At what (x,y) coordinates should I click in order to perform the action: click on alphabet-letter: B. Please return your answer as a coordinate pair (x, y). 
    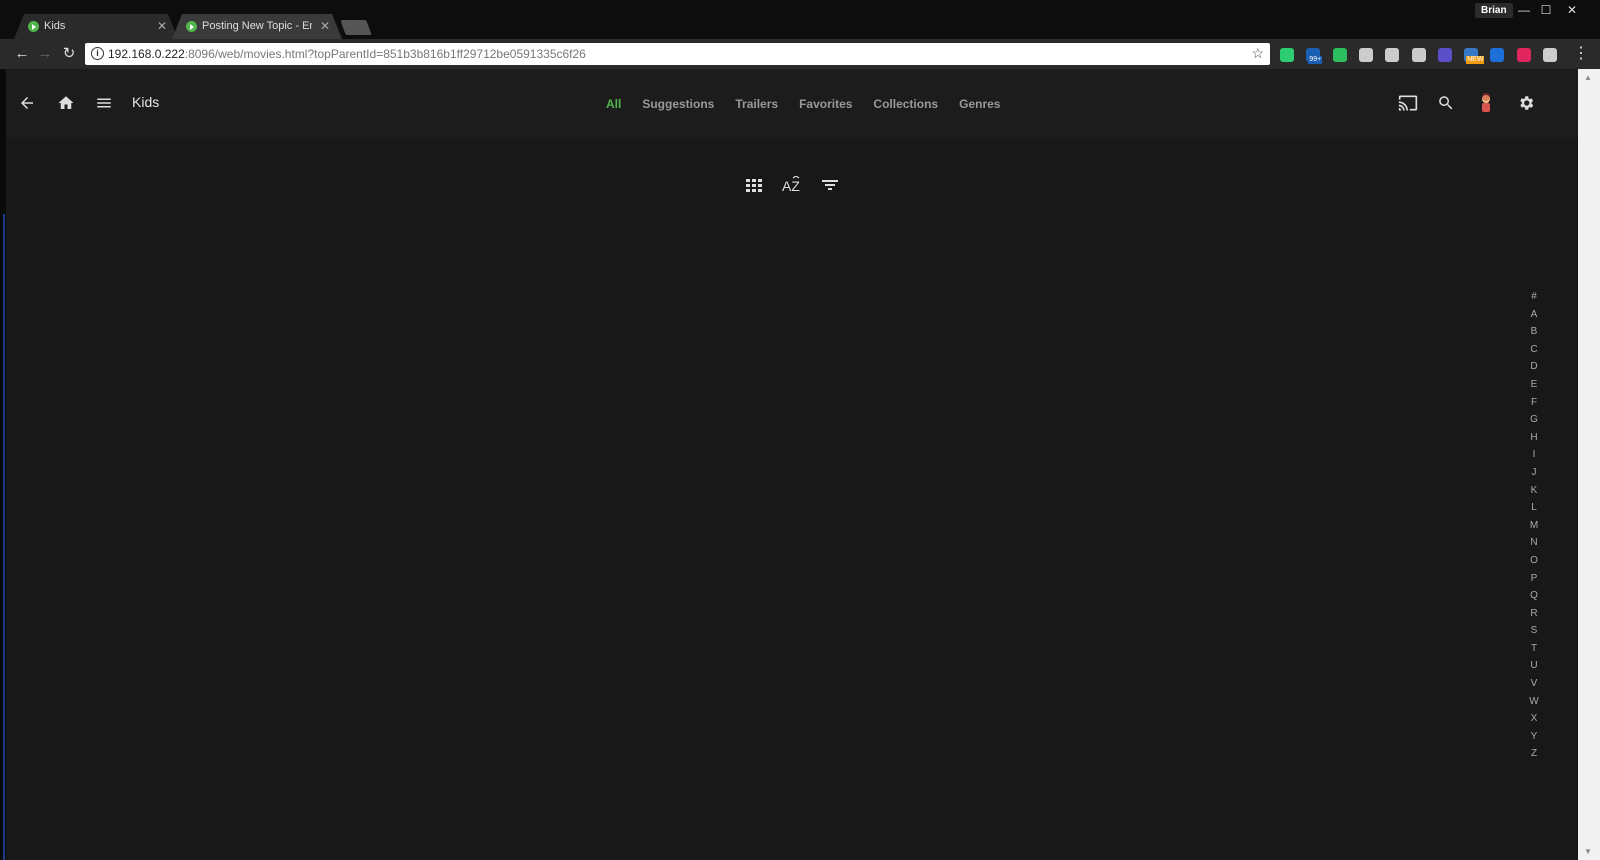
    Looking at the image, I should click on (1534, 332).